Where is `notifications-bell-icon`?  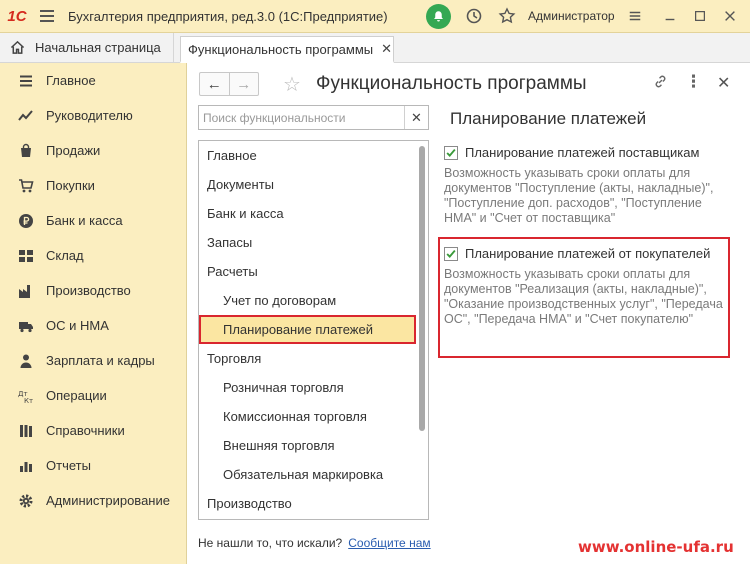
notifications-bell-icon is located at coordinates (438, 16).